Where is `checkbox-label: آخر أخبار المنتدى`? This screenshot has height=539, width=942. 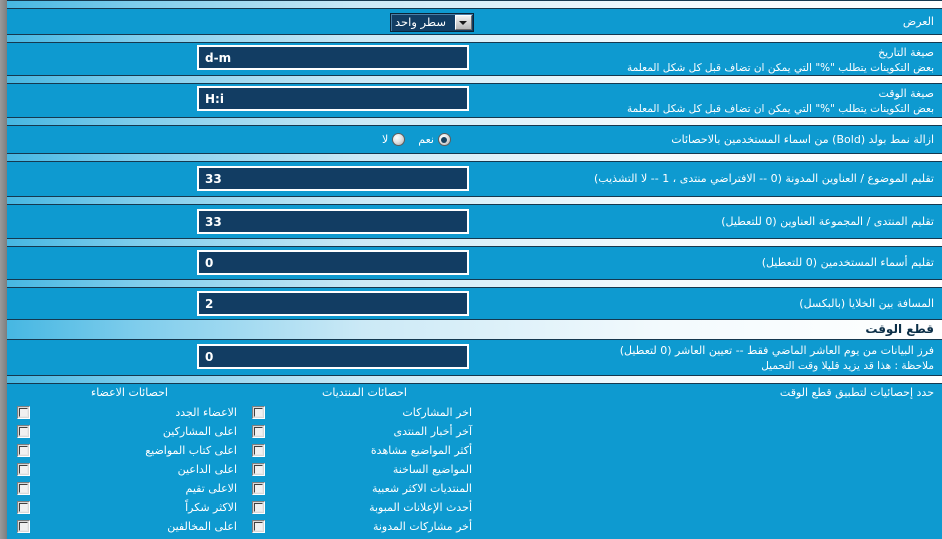
checkbox-label: آخر أخبار المنتدى is located at coordinates (432, 431).